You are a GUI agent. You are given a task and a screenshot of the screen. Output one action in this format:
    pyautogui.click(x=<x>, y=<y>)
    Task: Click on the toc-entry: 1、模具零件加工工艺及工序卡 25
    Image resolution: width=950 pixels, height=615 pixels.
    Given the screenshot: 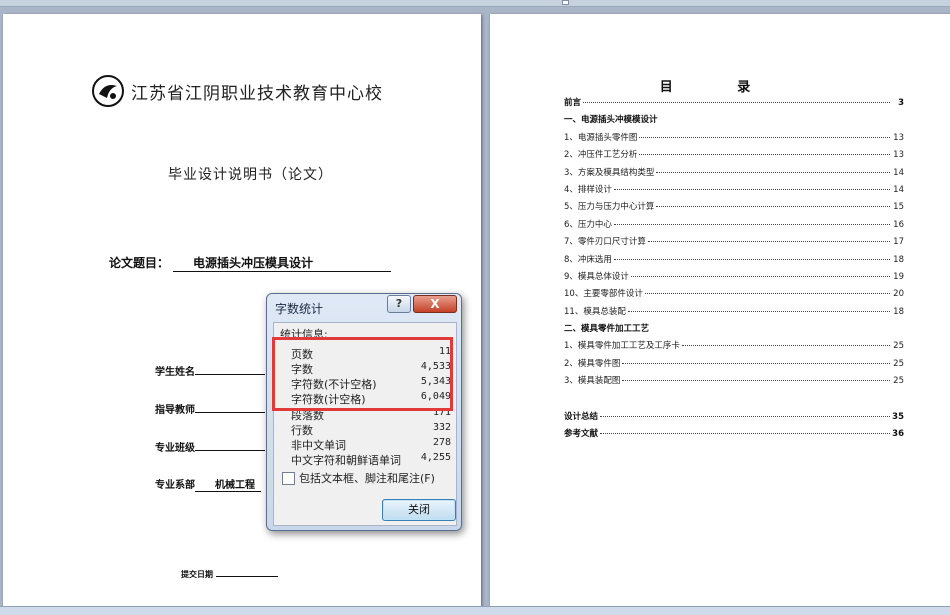 What is the action you would take?
    pyautogui.click(x=734, y=347)
    